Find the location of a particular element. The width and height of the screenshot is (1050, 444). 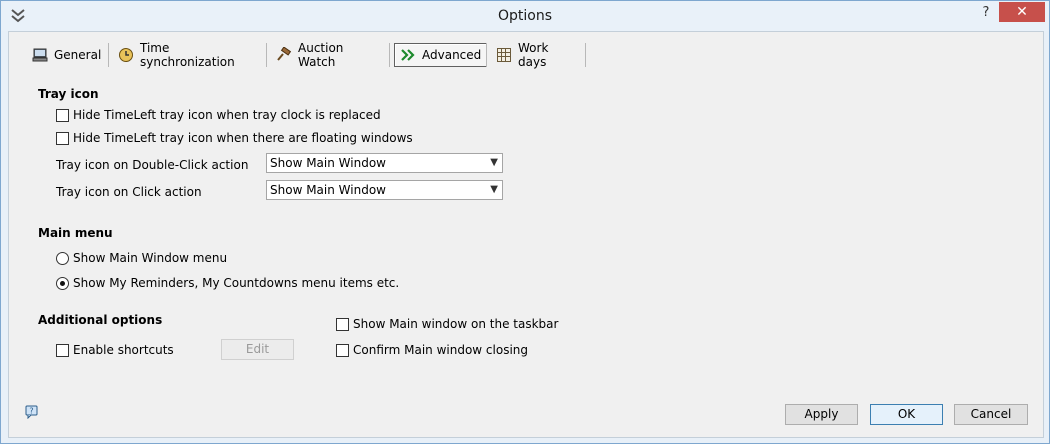

close-button: ✕ is located at coordinates (1022, 12).